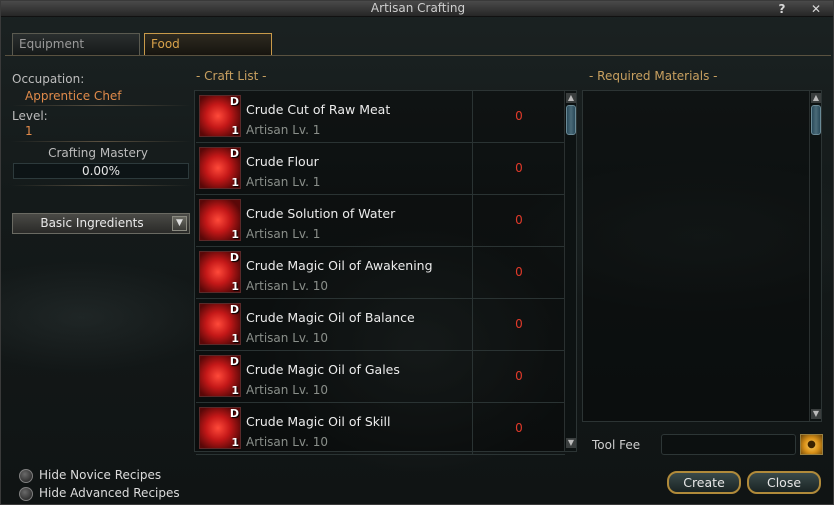  I want to click on flour-icon: D1, so click(220, 168).